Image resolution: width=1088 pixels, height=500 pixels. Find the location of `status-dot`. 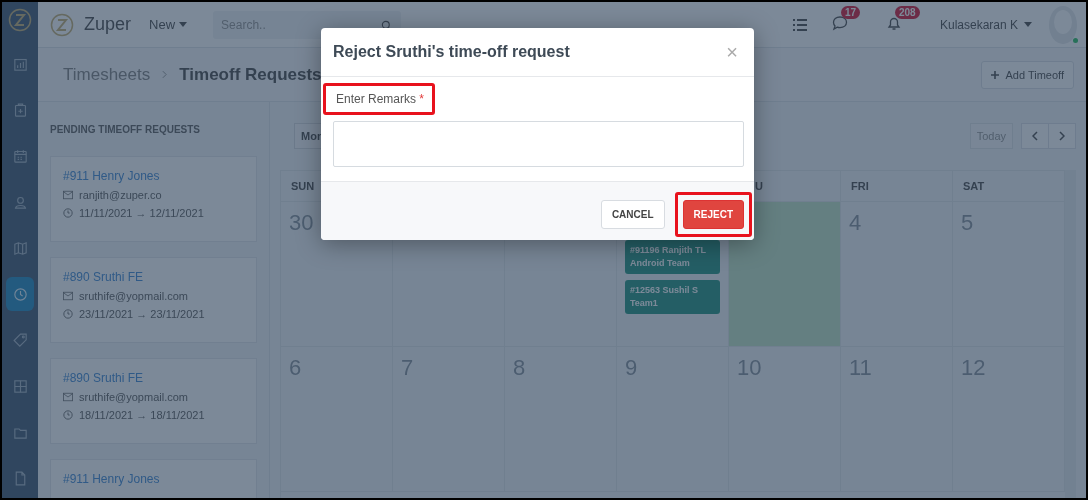

status-dot is located at coordinates (1075, 40).